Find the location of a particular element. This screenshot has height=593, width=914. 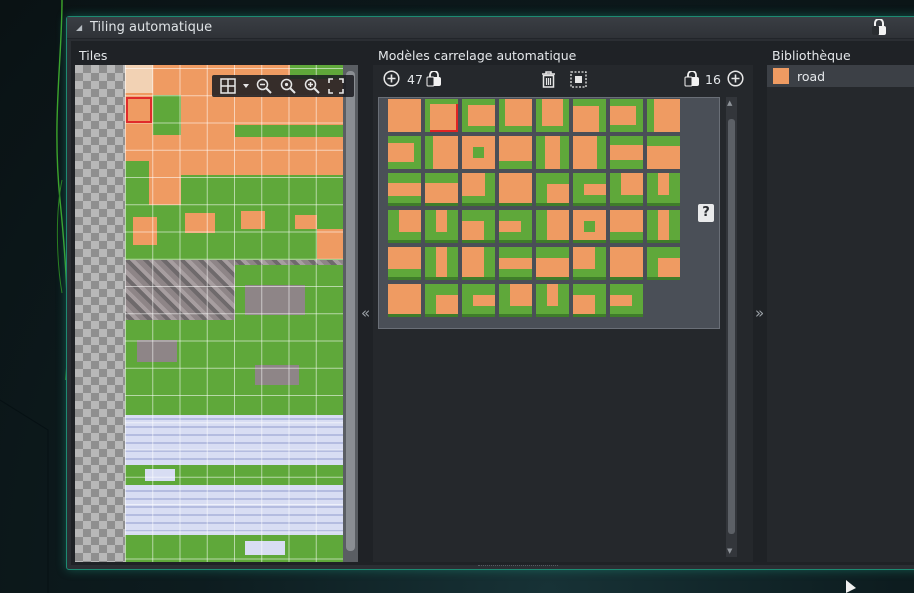

grid-icon is located at coordinates (228, 86).